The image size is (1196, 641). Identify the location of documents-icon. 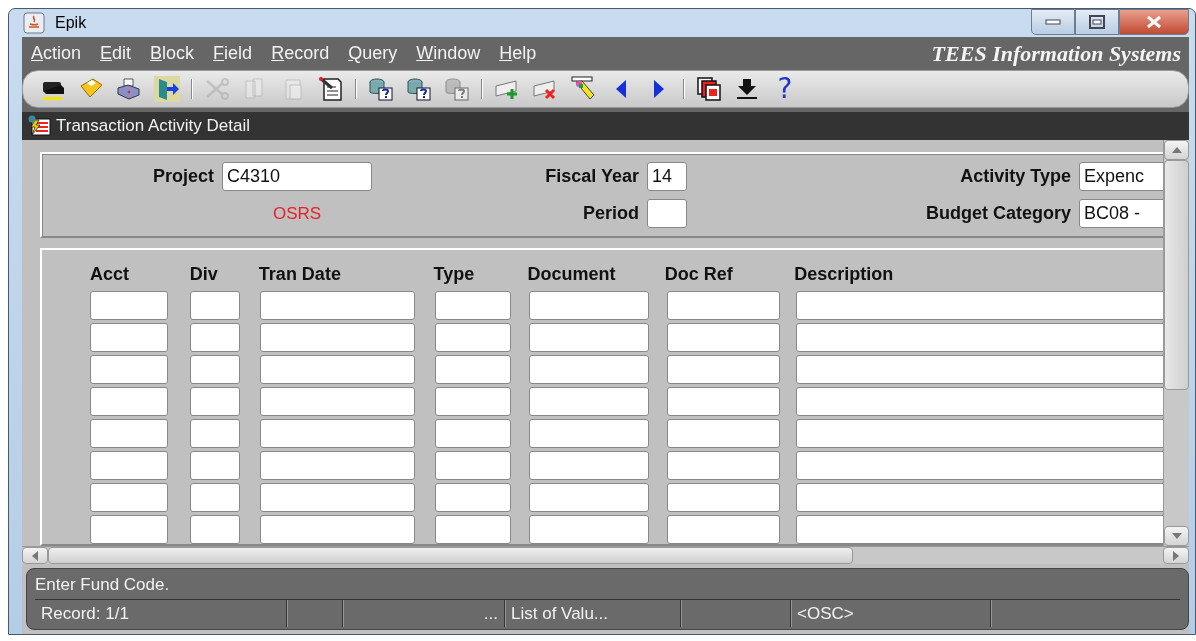
(709, 89).